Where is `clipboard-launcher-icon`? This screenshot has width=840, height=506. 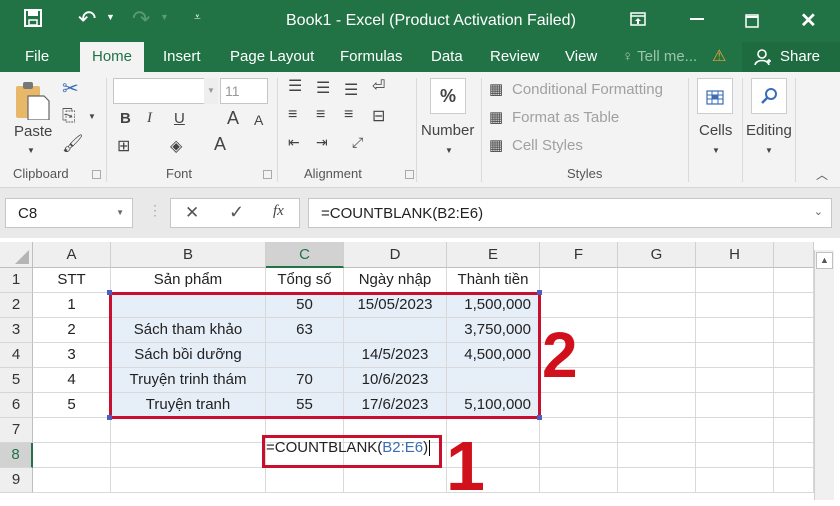 clipboard-launcher-icon is located at coordinates (96, 174).